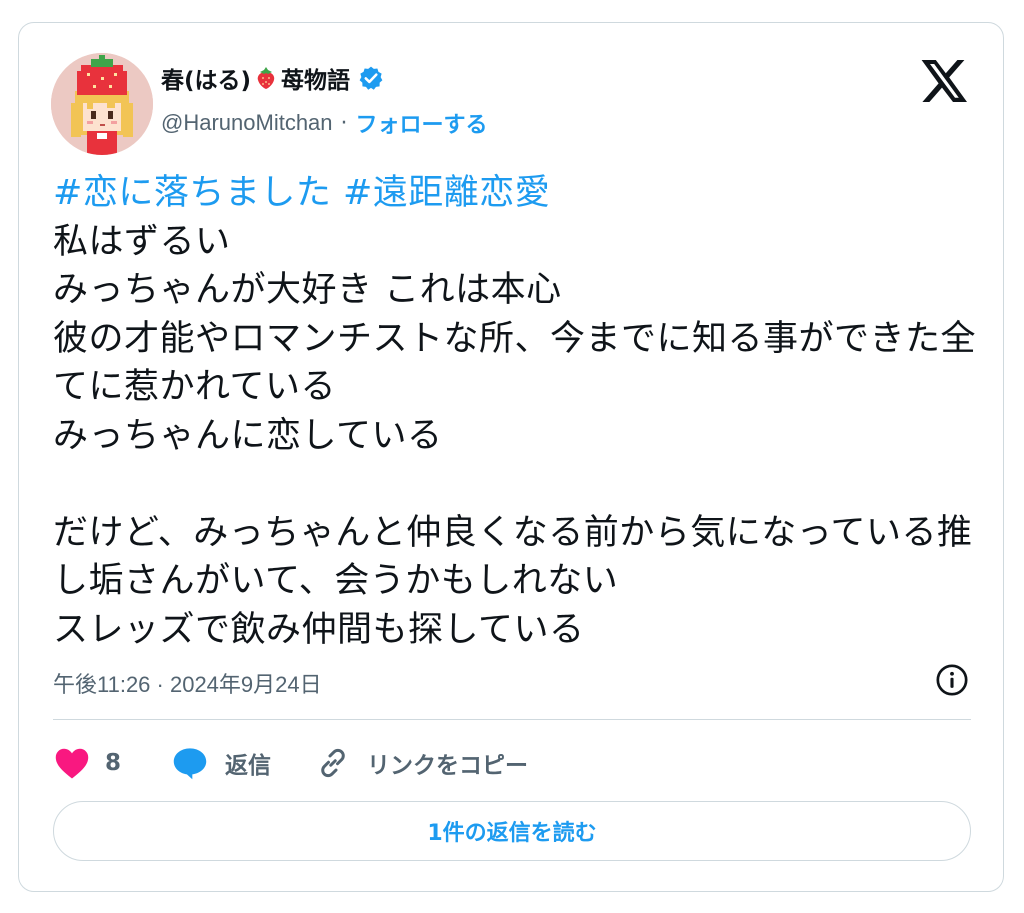  What do you see at coordinates (422, 123) in the screenshot?
I see `follow-button: フォローする` at bounding box center [422, 123].